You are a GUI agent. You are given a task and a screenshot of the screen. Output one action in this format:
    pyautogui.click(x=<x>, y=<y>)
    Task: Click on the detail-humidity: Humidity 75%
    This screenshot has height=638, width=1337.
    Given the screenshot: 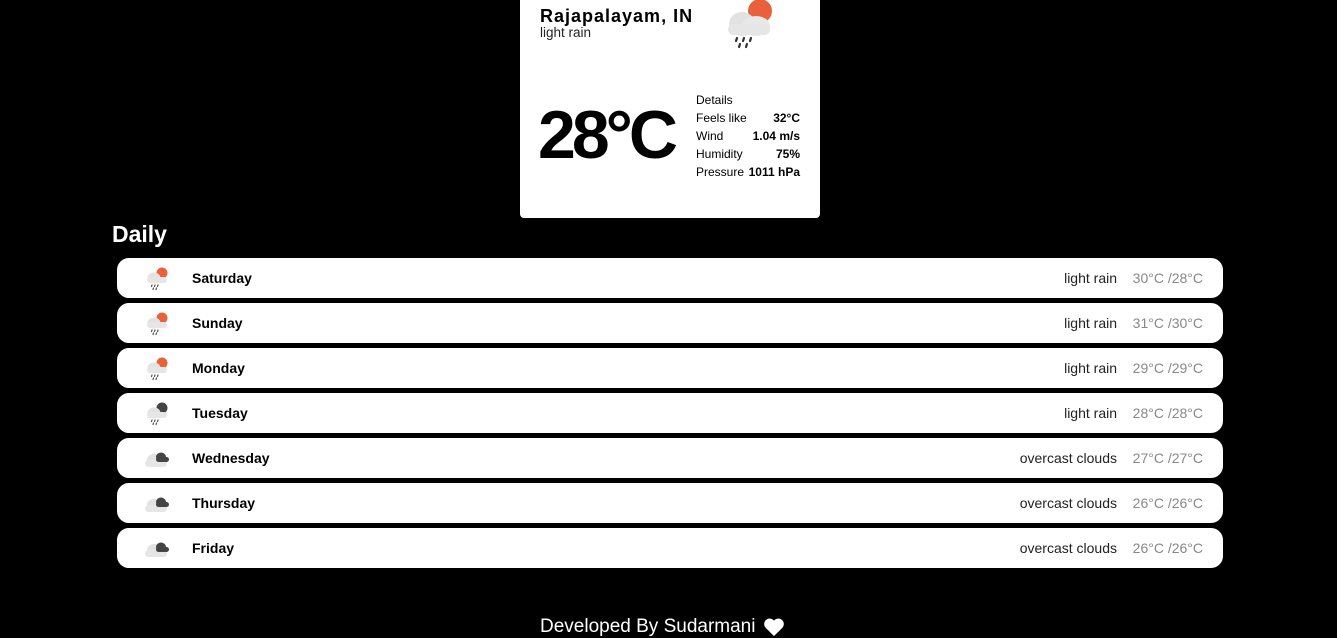 What is the action you would take?
    pyautogui.click(x=748, y=155)
    